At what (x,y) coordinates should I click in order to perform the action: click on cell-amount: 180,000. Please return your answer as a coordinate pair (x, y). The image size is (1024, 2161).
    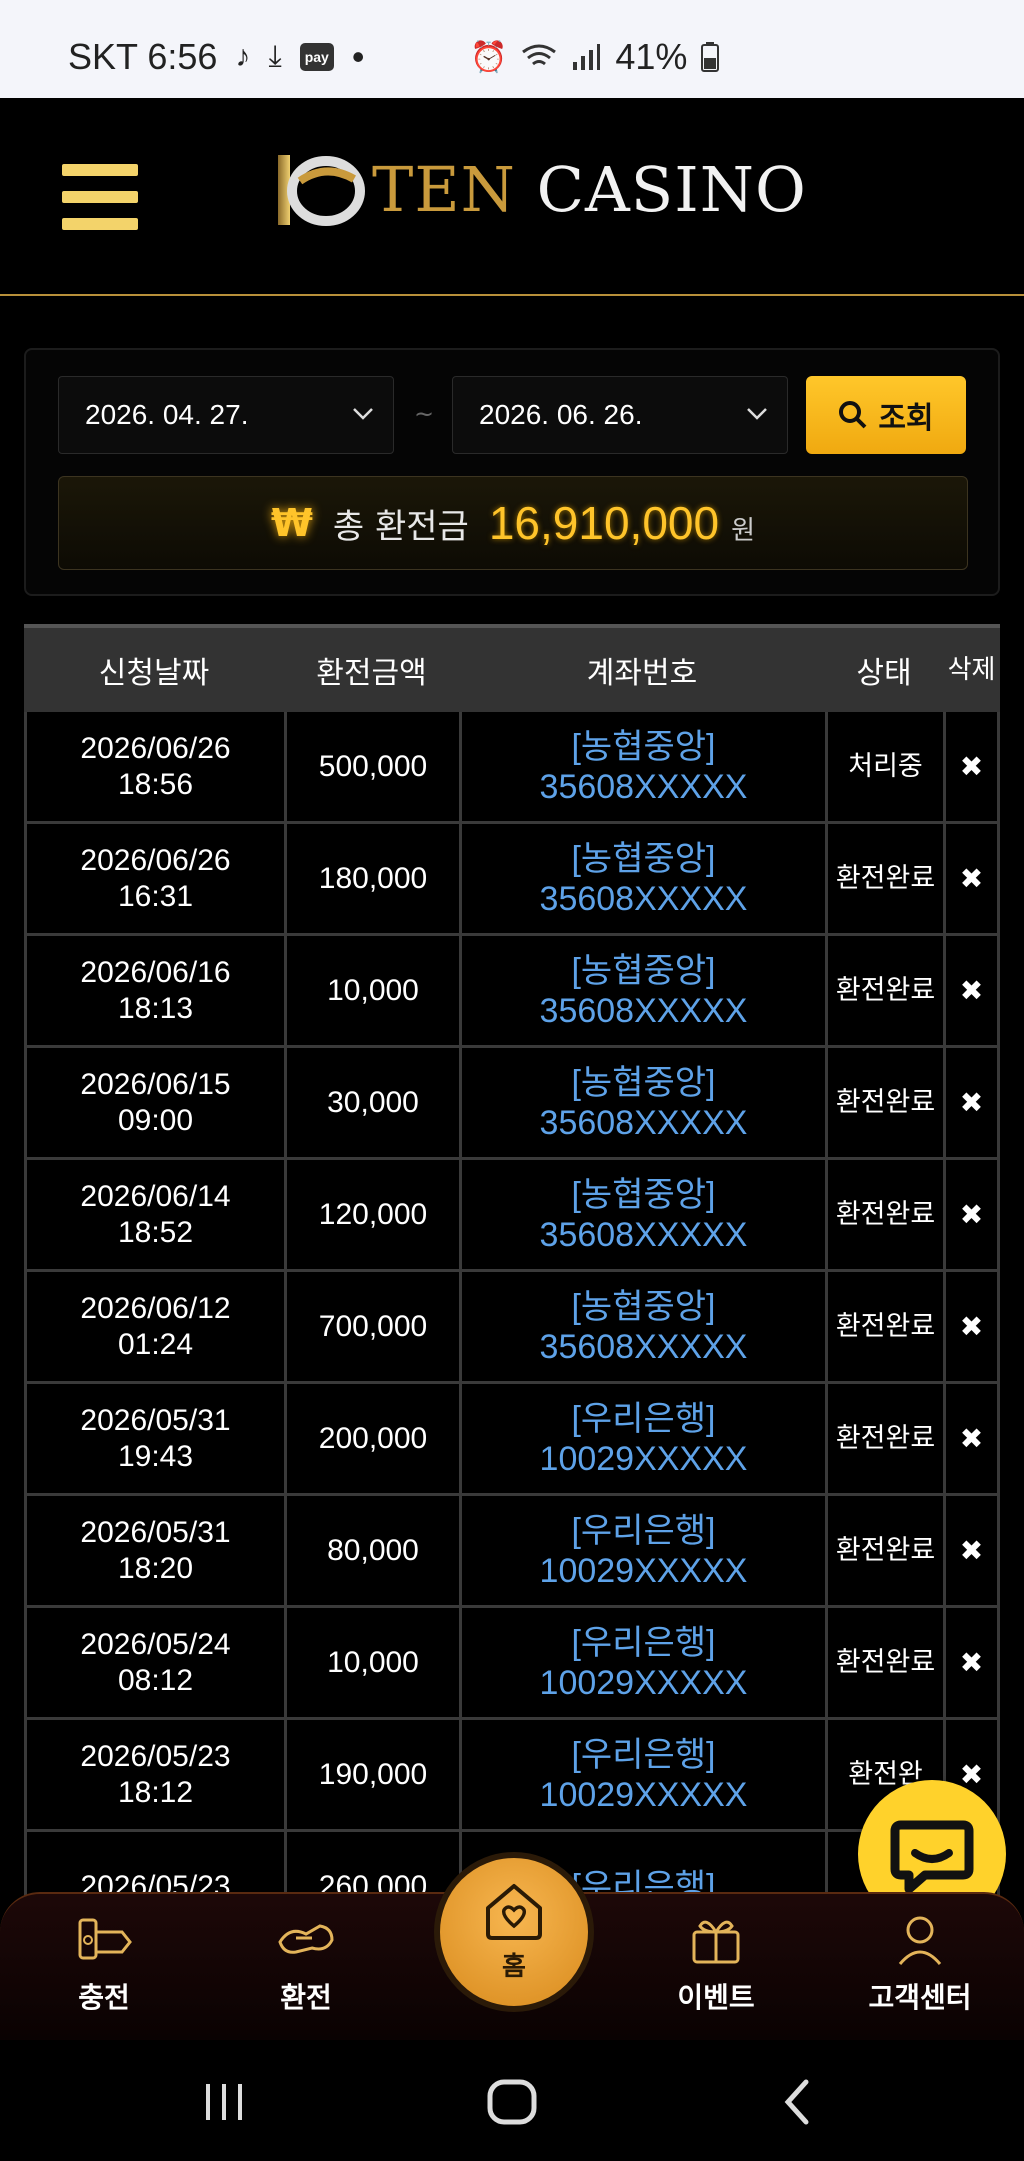
    Looking at the image, I should click on (371, 878).